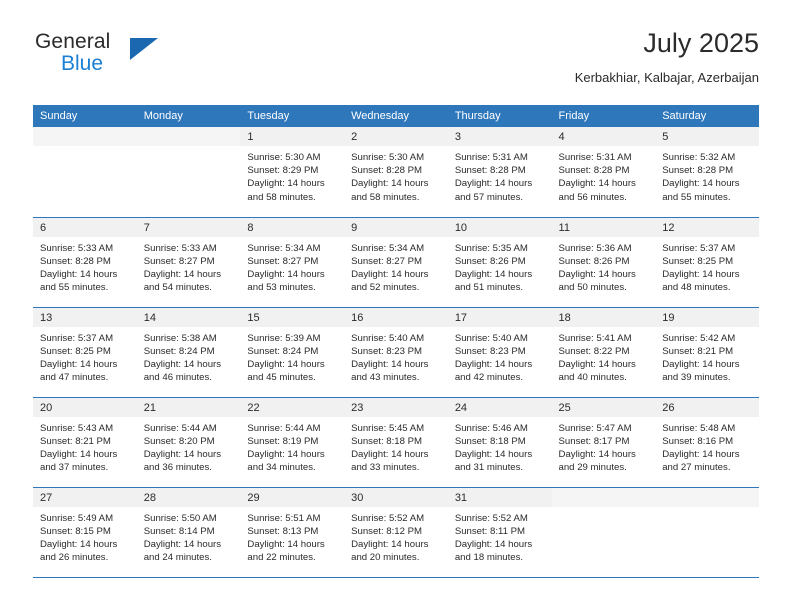  I want to click on sunset-text: Sunset: 8:20 PM, so click(179, 441).